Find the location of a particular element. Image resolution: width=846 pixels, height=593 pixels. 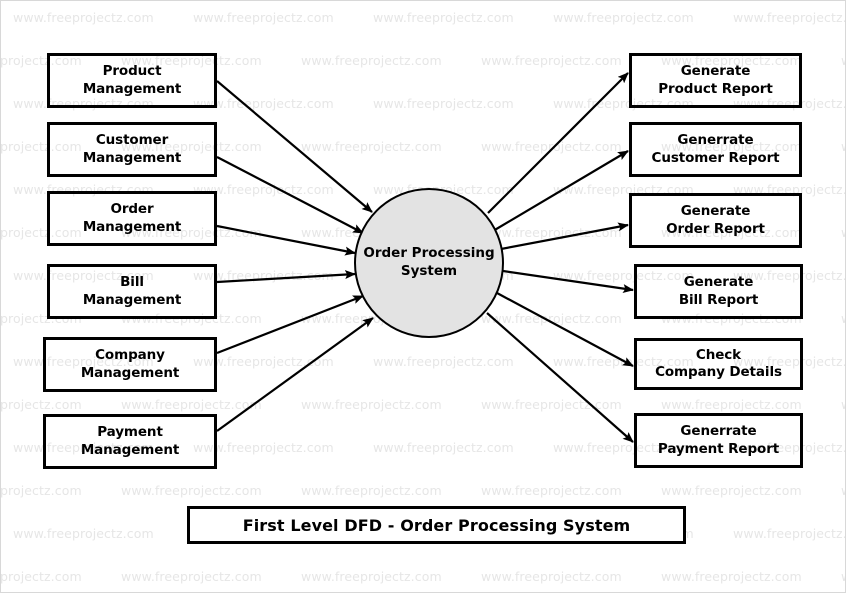

entity-label: Bill Management is located at coordinates (132, 291).